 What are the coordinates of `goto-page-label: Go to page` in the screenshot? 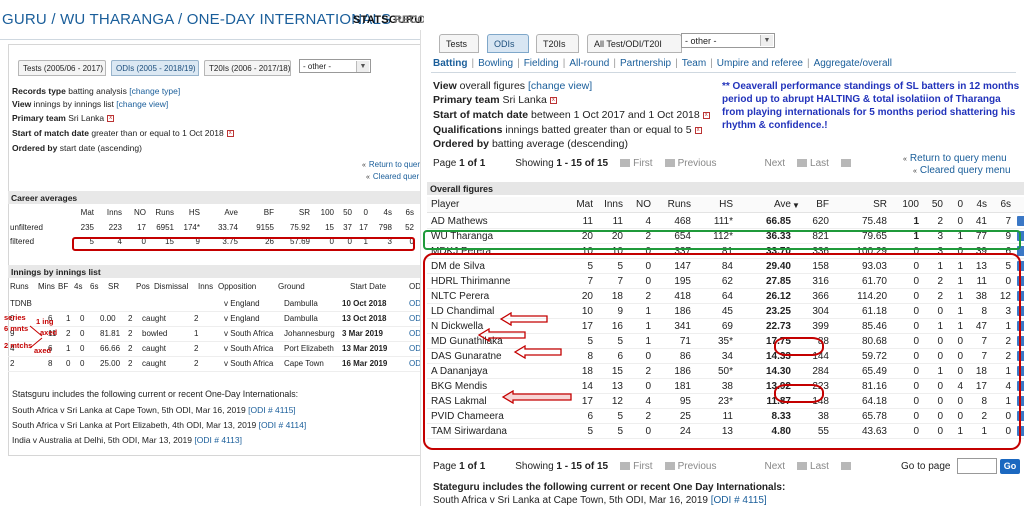 It's located at (926, 466).